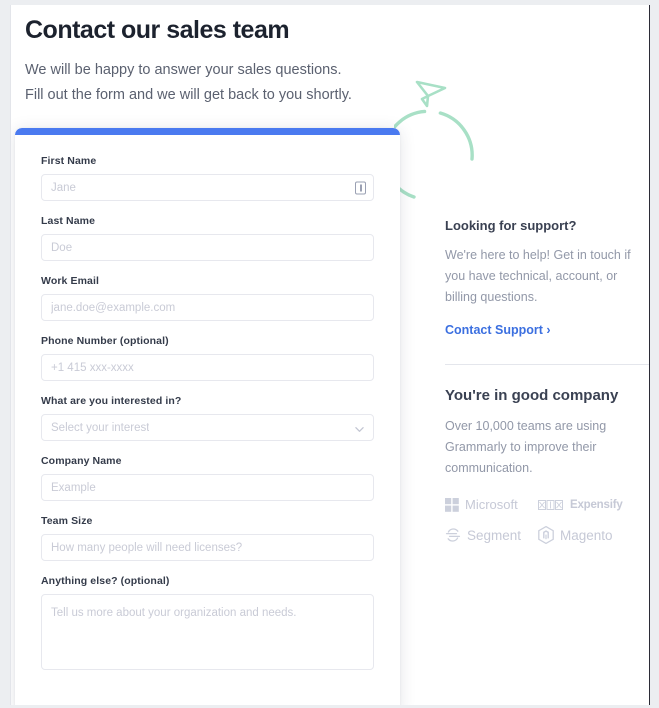 The width and height of the screenshot is (659, 708). What do you see at coordinates (68, 221) in the screenshot?
I see `label-last-name: Last Name` at bounding box center [68, 221].